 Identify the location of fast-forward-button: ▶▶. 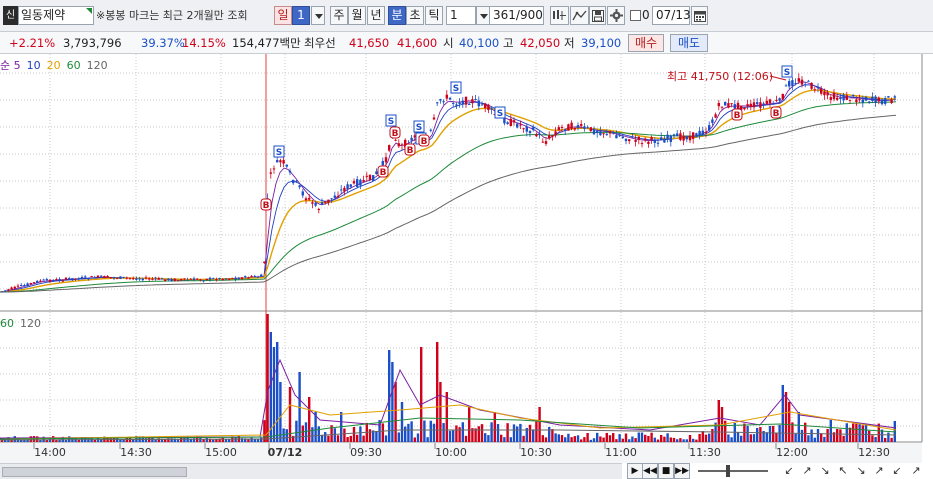
(682, 471).